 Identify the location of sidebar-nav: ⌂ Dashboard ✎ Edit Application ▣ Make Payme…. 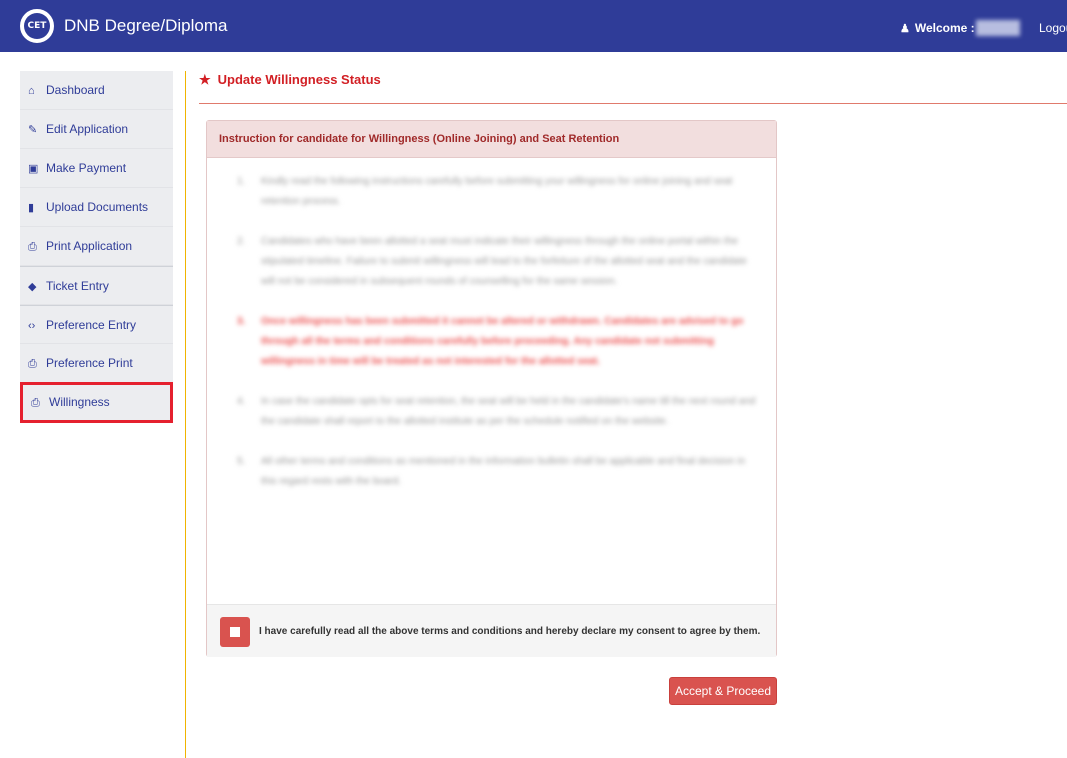
(96, 247).